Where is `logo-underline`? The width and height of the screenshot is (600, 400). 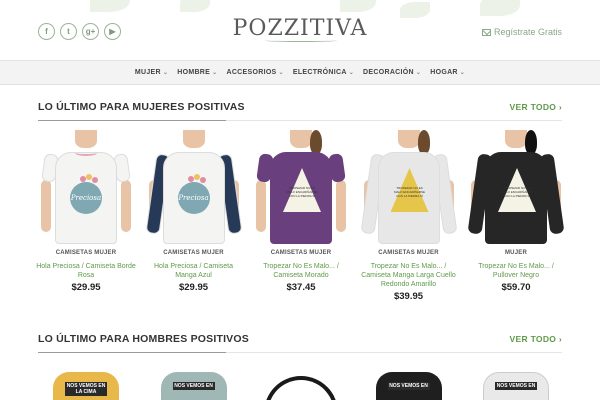 logo-underline is located at coordinates (301, 40).